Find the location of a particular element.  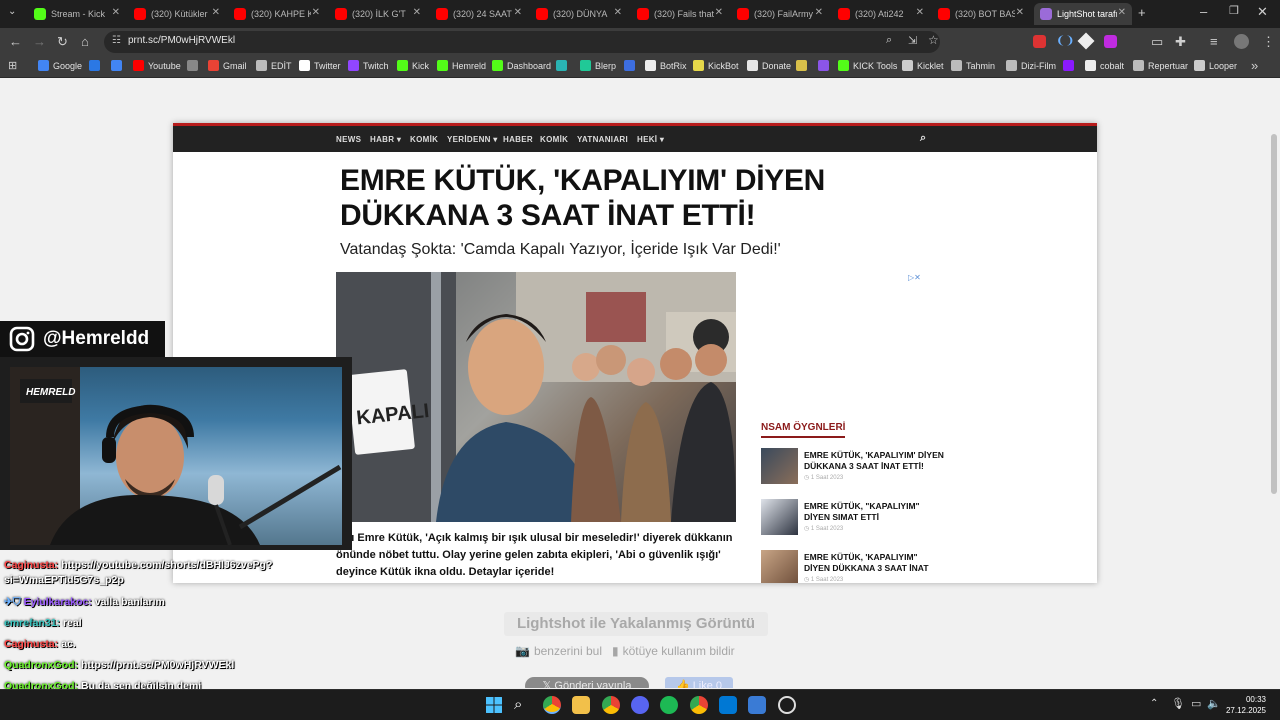

profile-avatar is located at coordinates (1241, 41).